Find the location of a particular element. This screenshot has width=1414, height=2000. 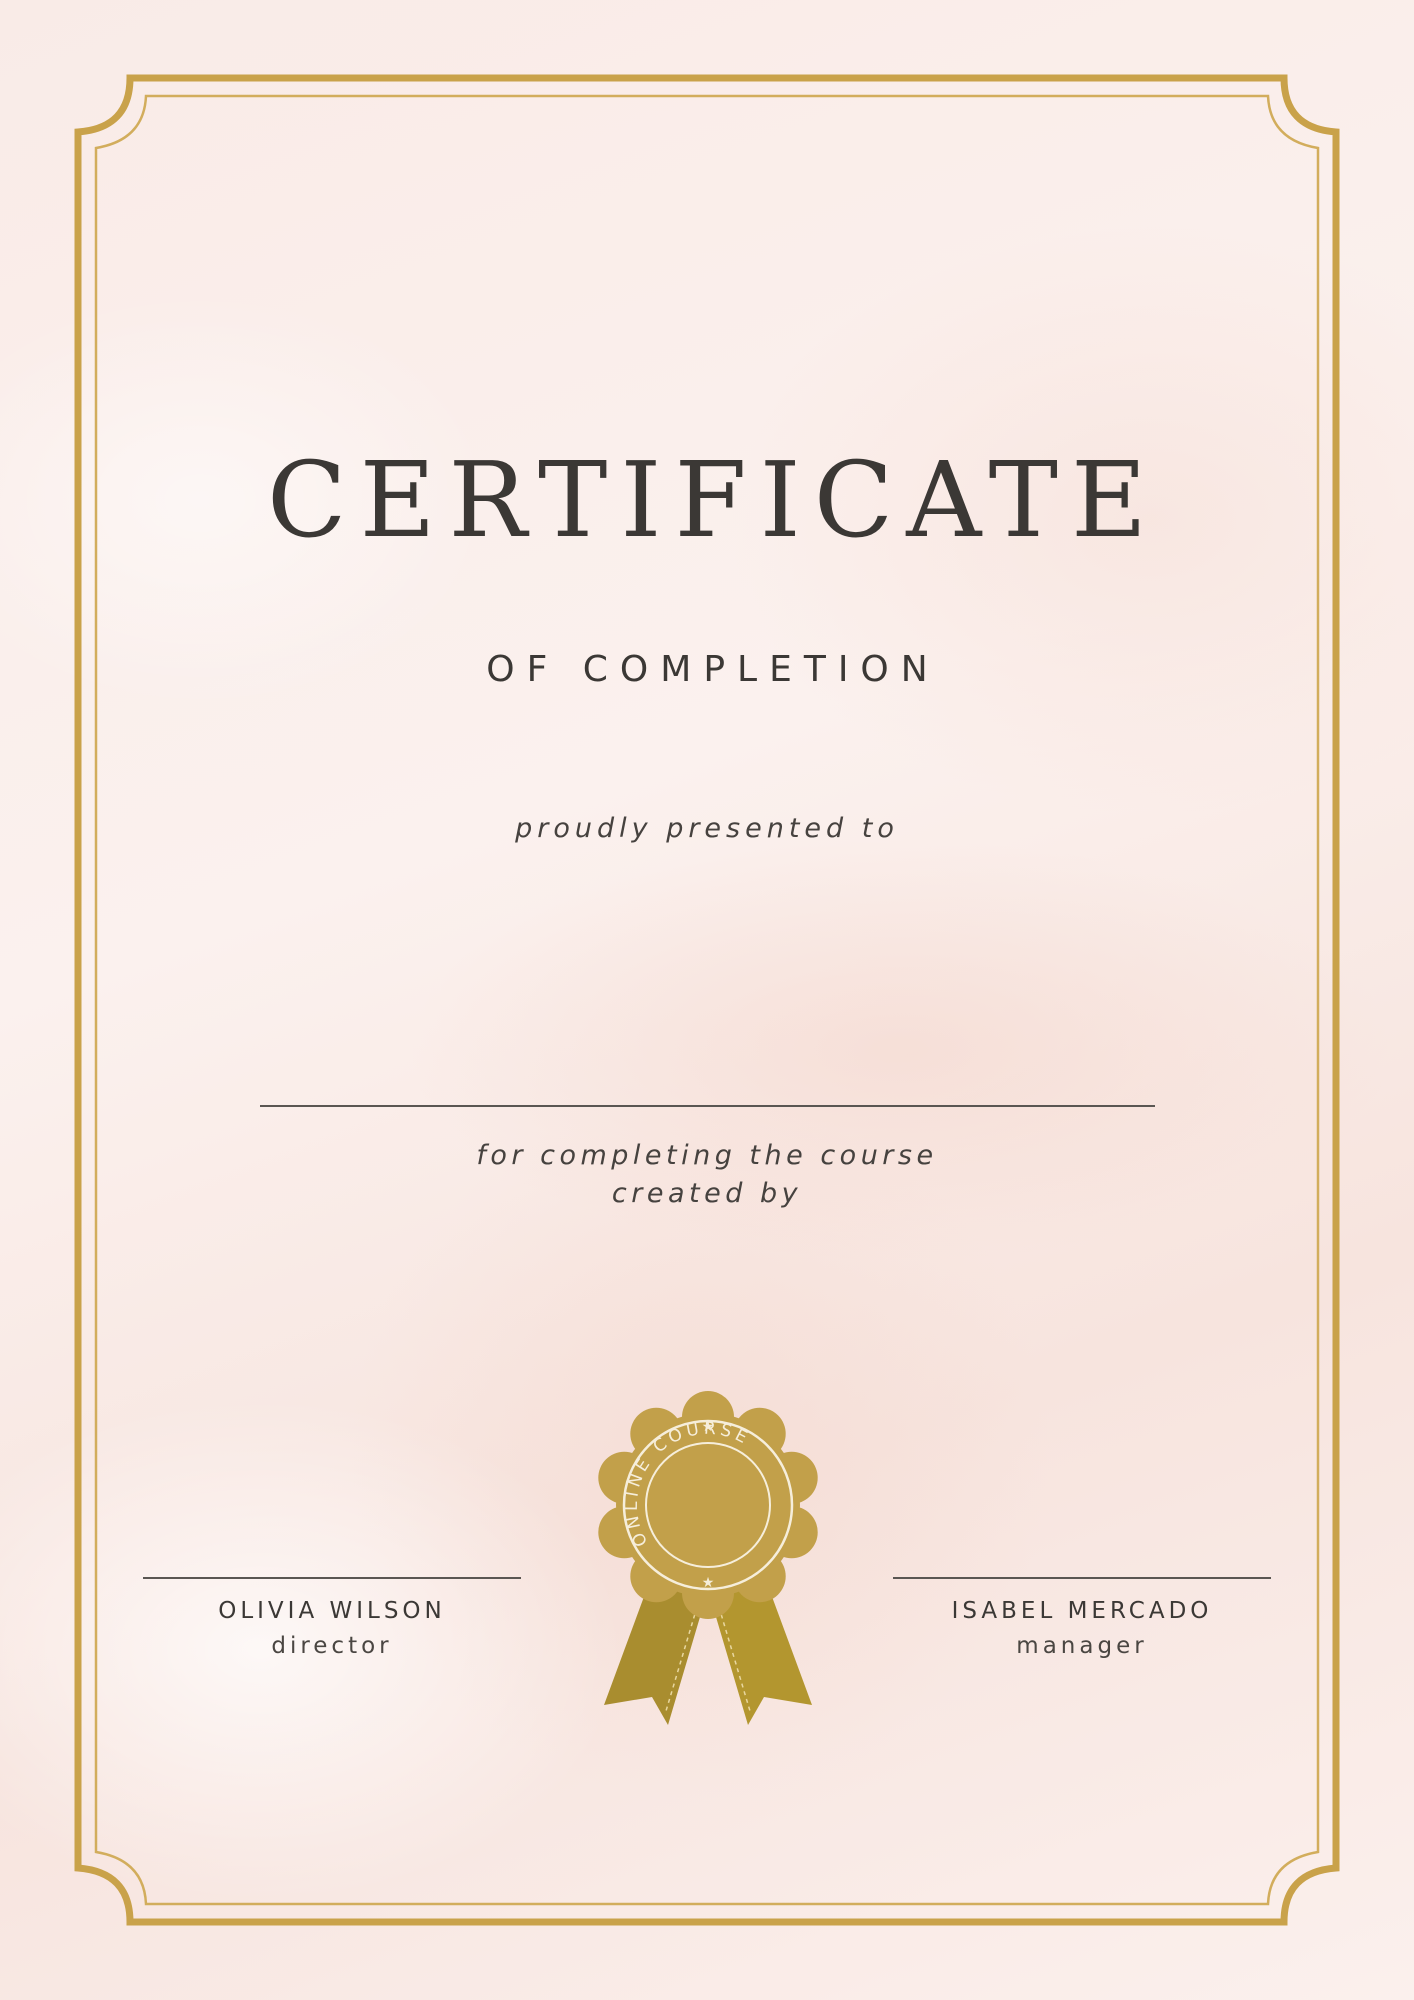

signature-line-left is located at coordinates (332, 1578).